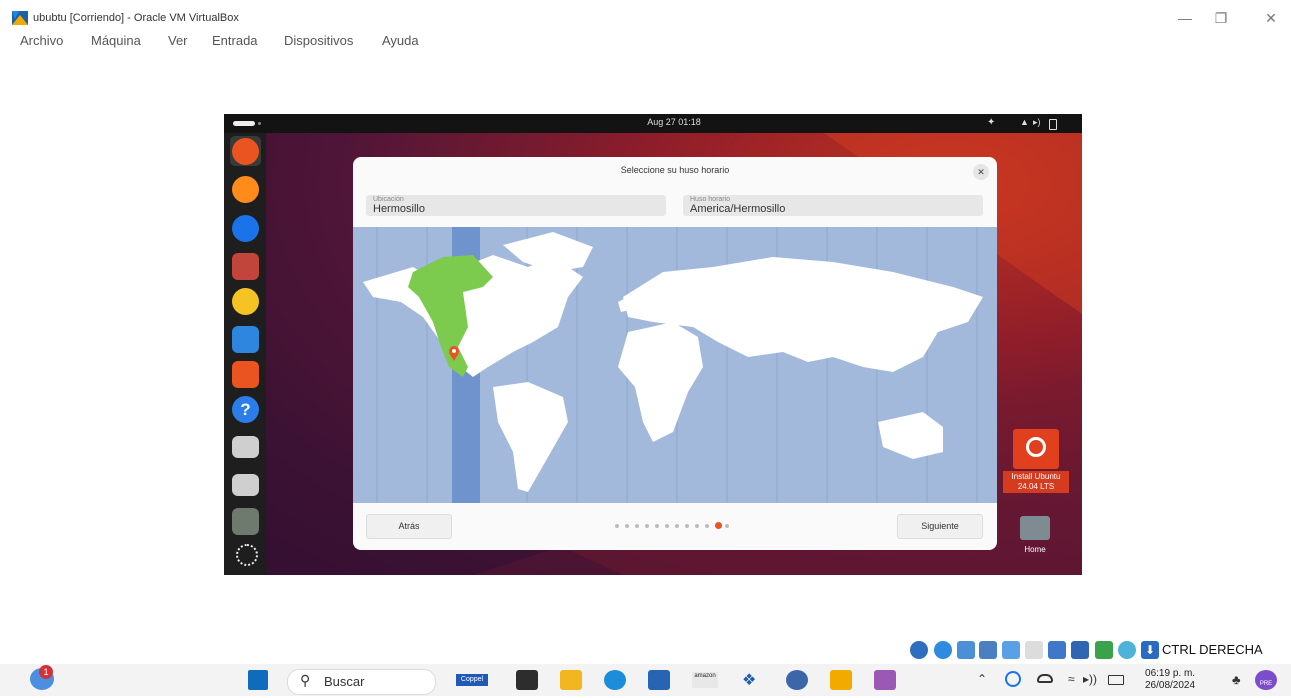 Image resolution: width=1291 pixels, height=698 pixels. Describe the element at coordinates (675, 170) in the screenshot. I see `dialog-title: Seleccione su huso horario` at that location.